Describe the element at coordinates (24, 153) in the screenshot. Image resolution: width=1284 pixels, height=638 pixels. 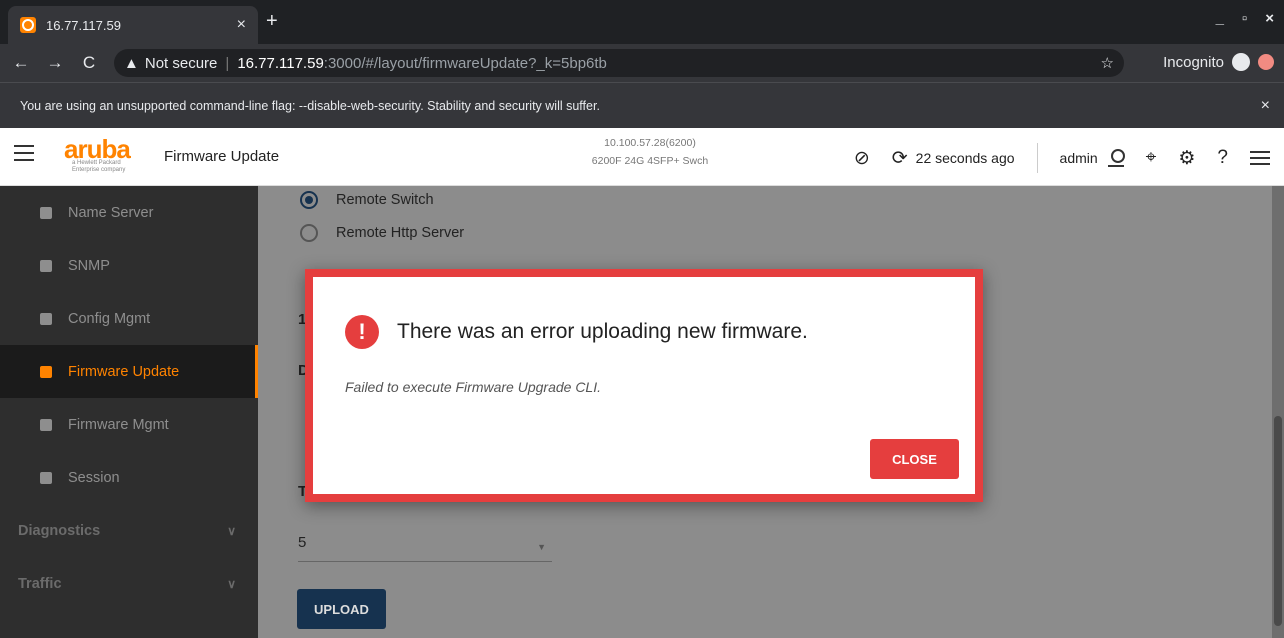
I see `nav-menu-icon` at that location.